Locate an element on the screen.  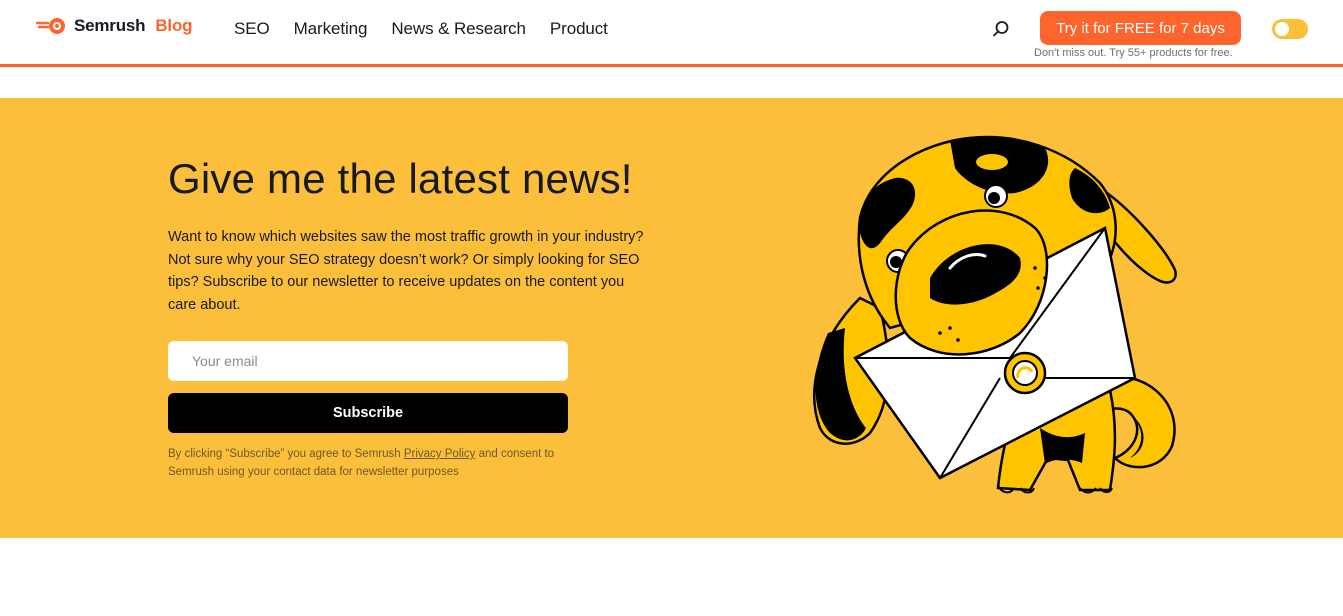
nav-item-news-research: News & Research is located at coordinates (458, 29).